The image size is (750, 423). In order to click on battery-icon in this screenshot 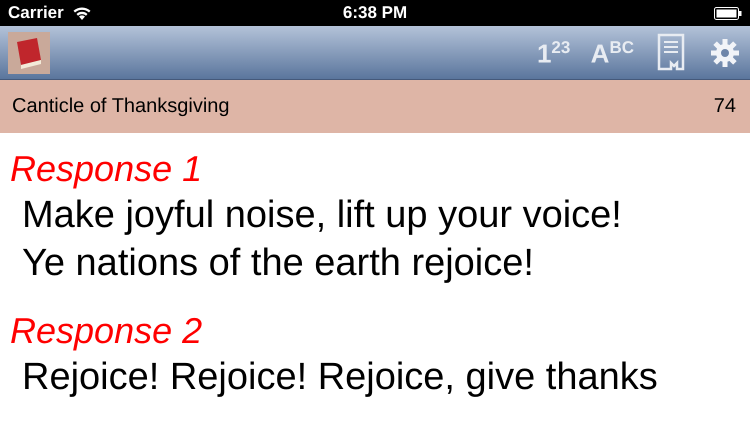, I will do `click(728, 13)`.